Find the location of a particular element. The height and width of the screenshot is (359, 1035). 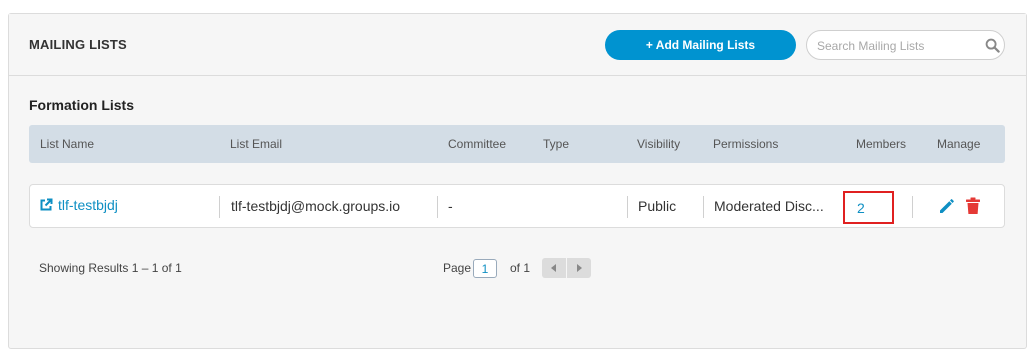

results-summary: Showing Results 1 – 1 of 1 is located at coordinates (110, 268).